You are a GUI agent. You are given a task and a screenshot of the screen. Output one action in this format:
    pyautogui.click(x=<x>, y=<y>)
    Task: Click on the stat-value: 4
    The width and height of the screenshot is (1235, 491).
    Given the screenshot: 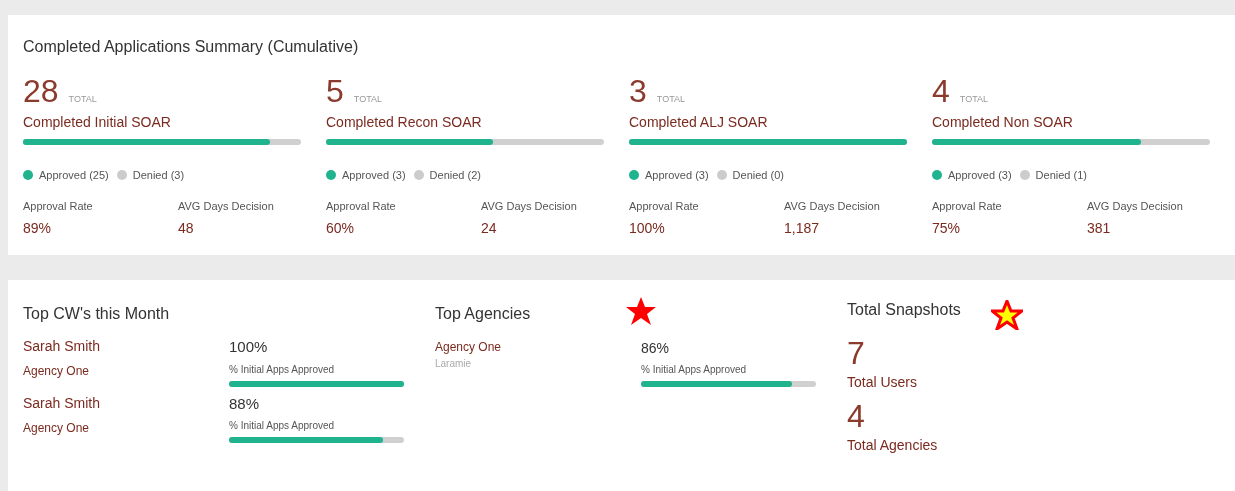 What is the action you would take?
    pyautogui.click(x=856, y=416)
    